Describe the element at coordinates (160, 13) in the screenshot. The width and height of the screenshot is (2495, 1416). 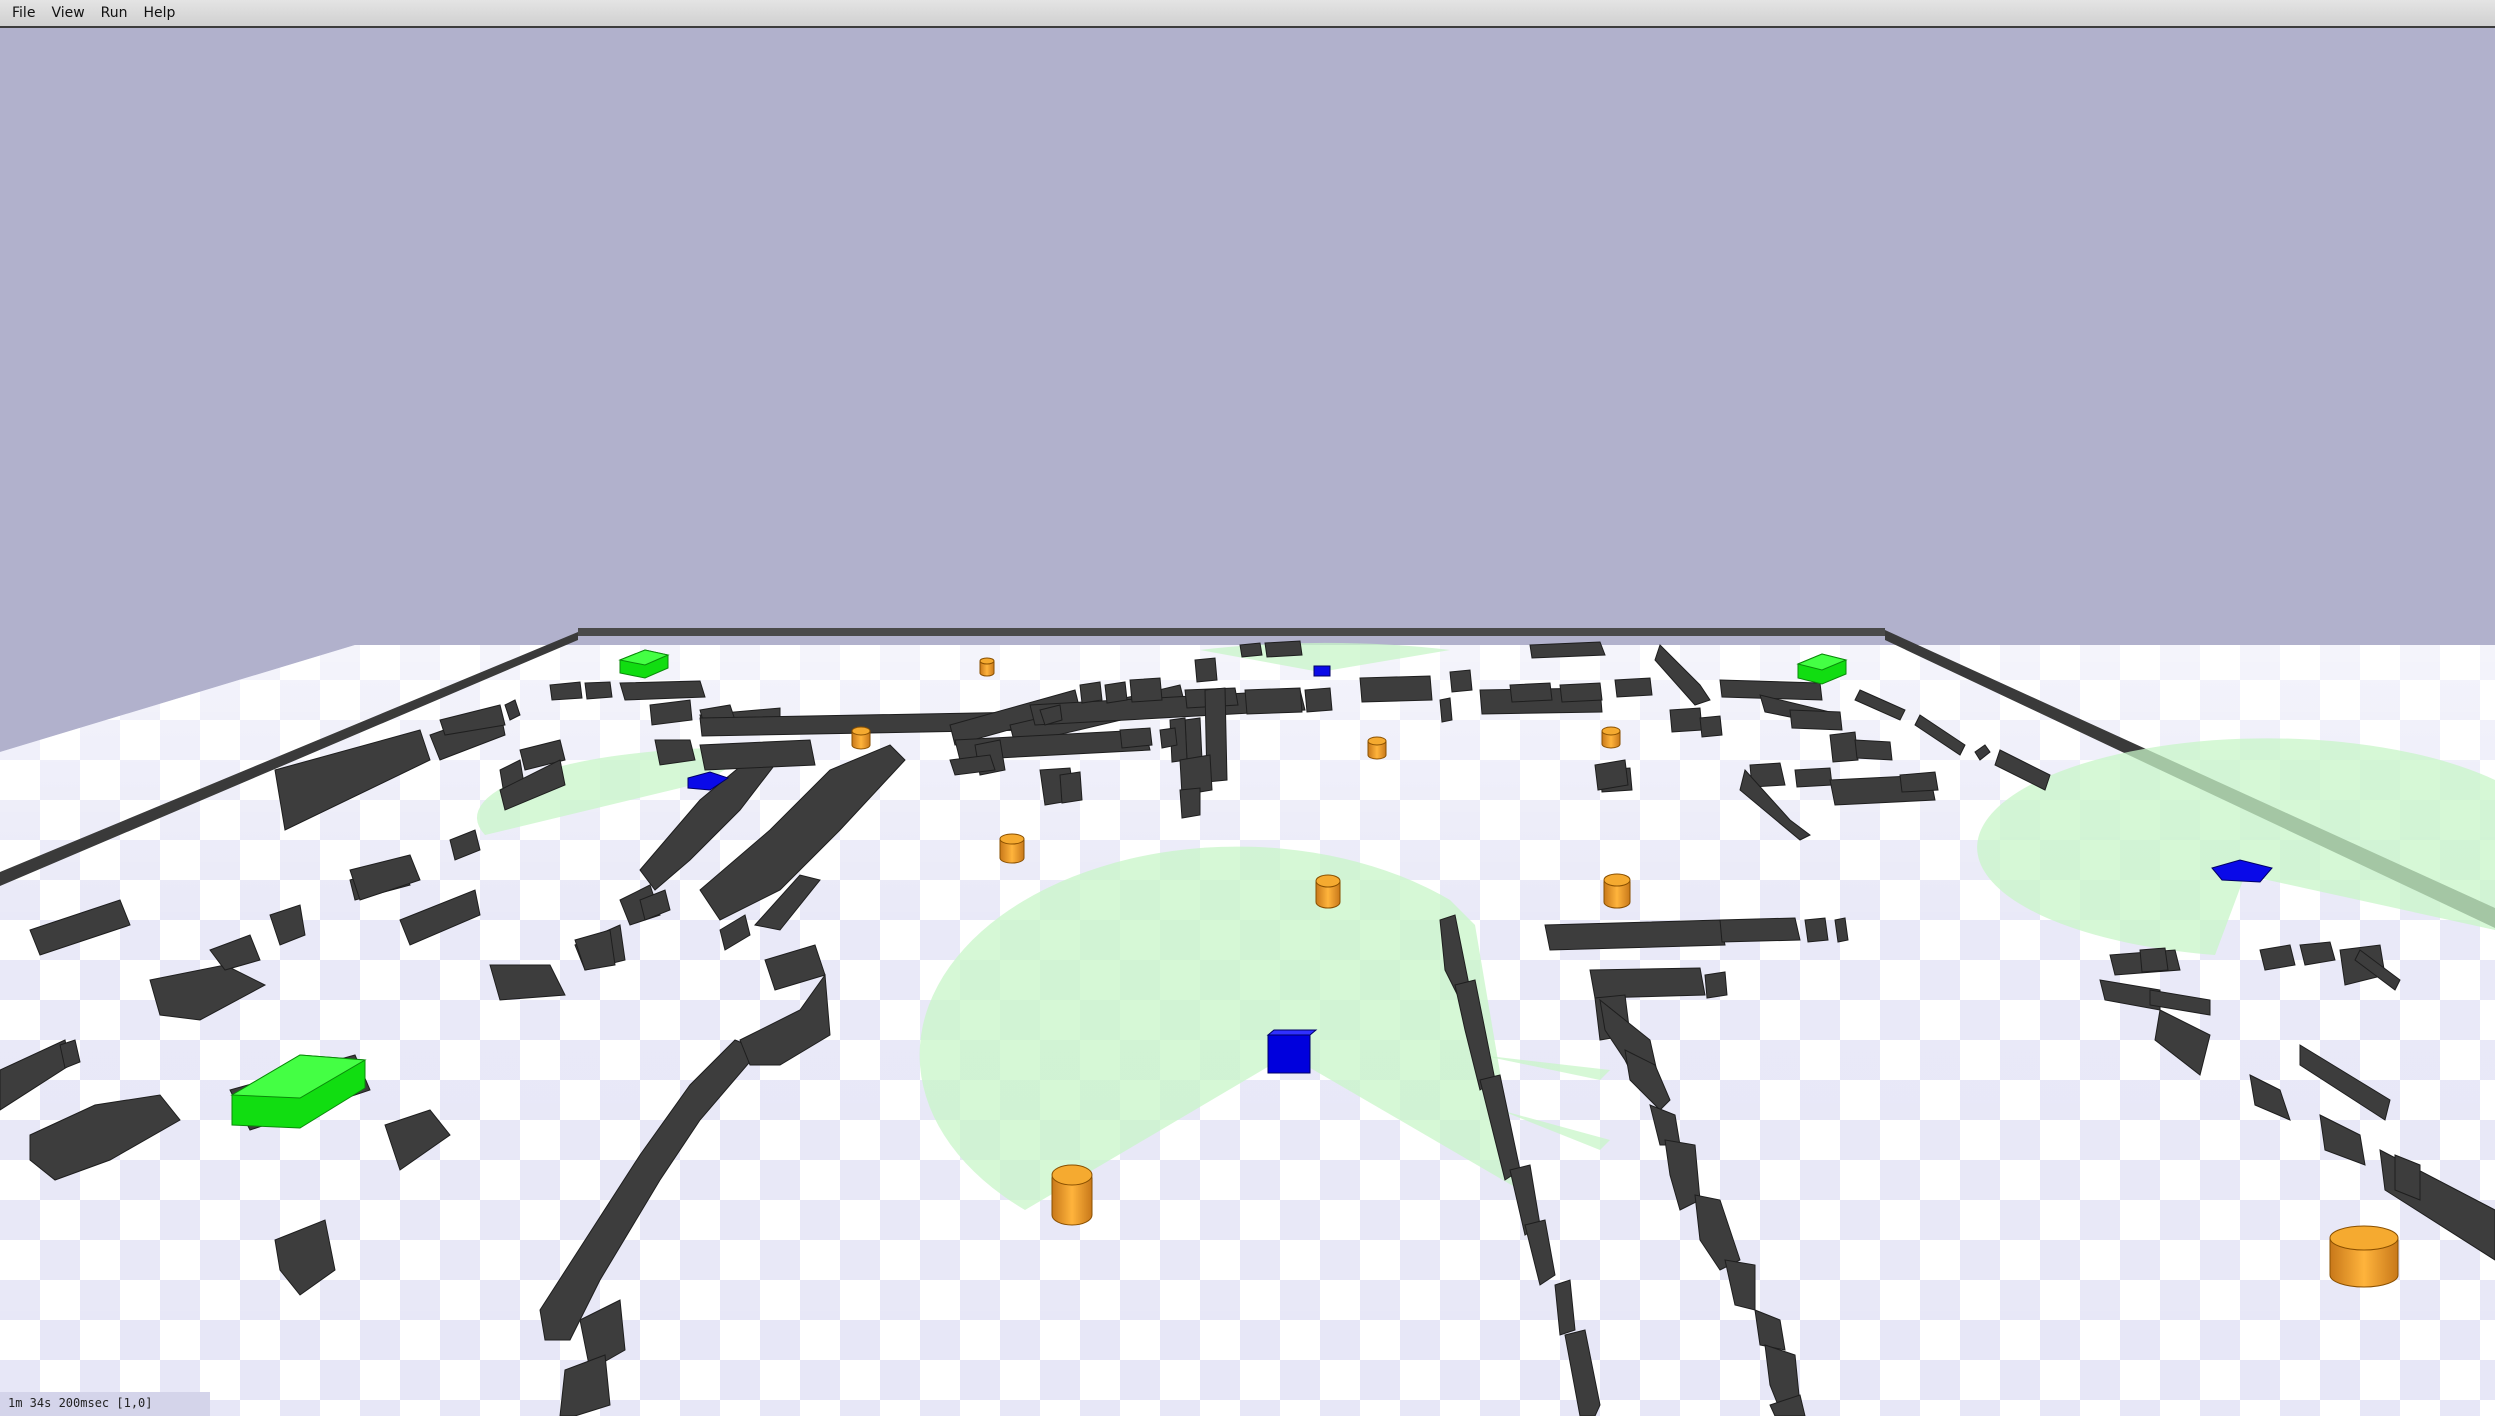
I see `menu-help: Help` at that location.